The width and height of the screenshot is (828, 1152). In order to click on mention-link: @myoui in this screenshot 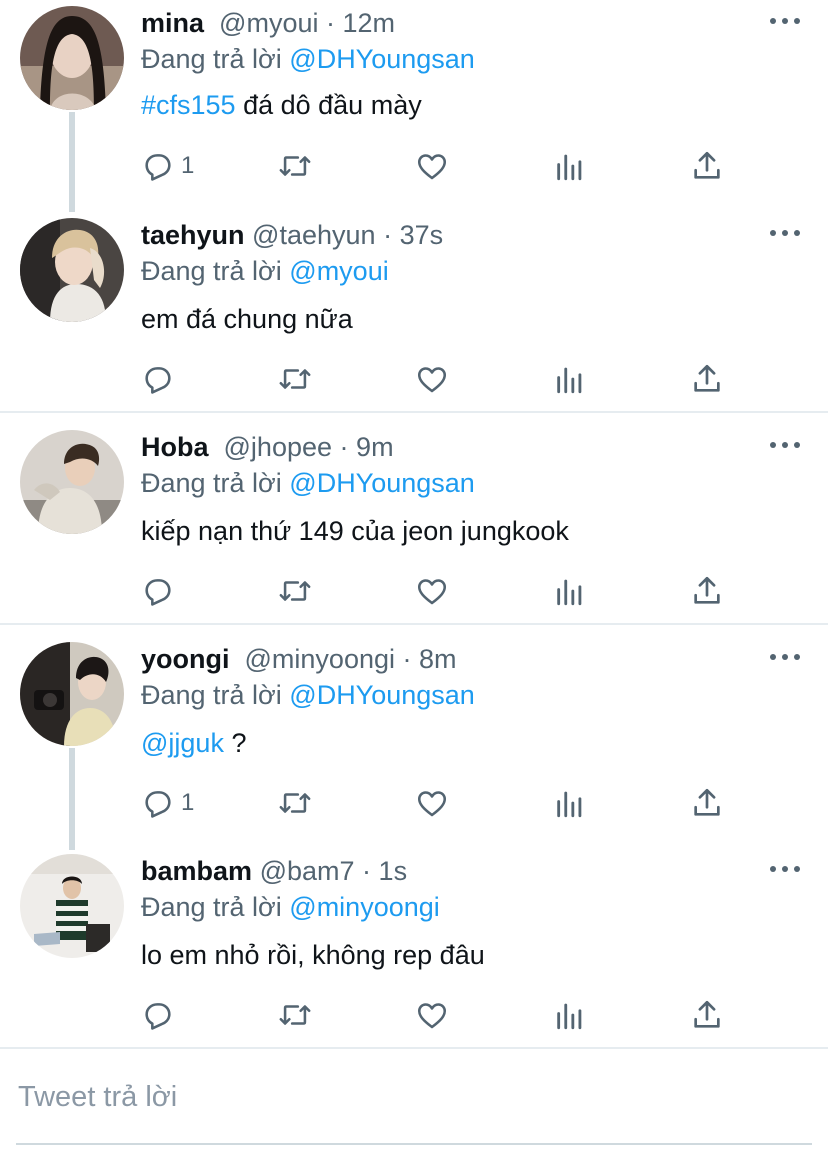, I will do `click(338, 271)`.